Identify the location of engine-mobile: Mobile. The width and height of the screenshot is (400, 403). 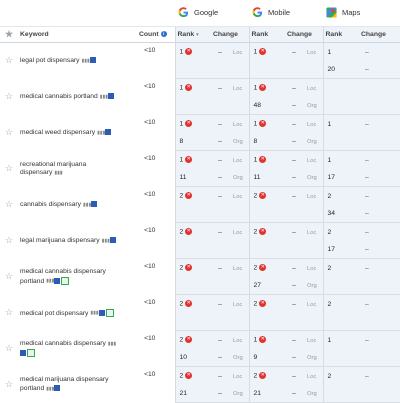
(271, 12).